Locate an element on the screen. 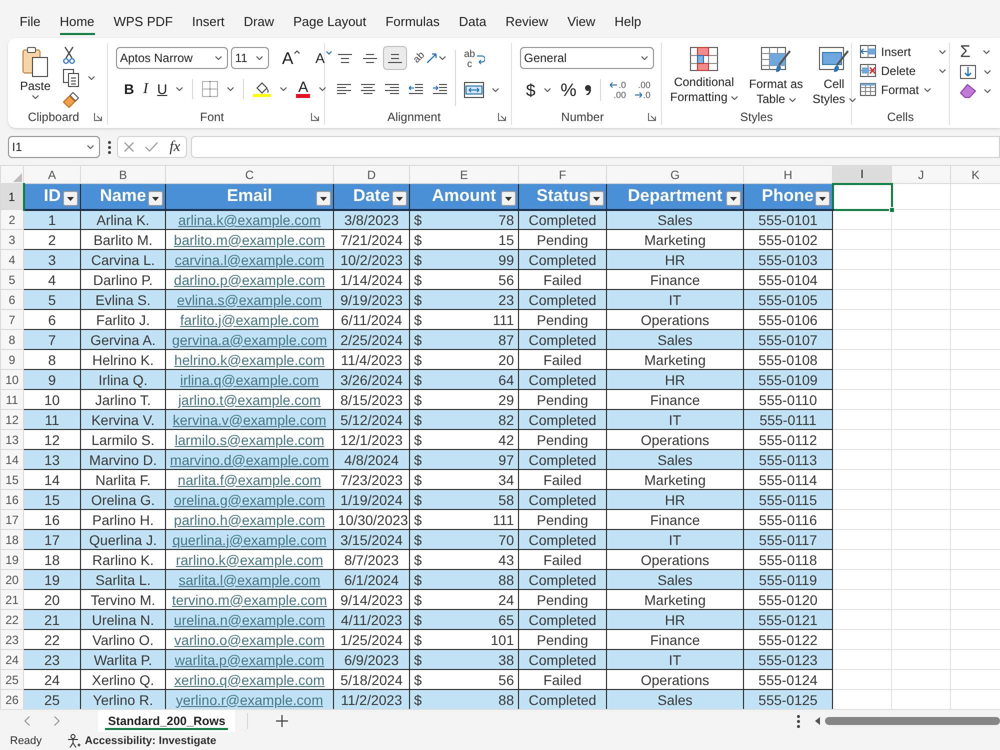 The image size is (1000, 750). cancel-icon is located at coordinates (129, 147).